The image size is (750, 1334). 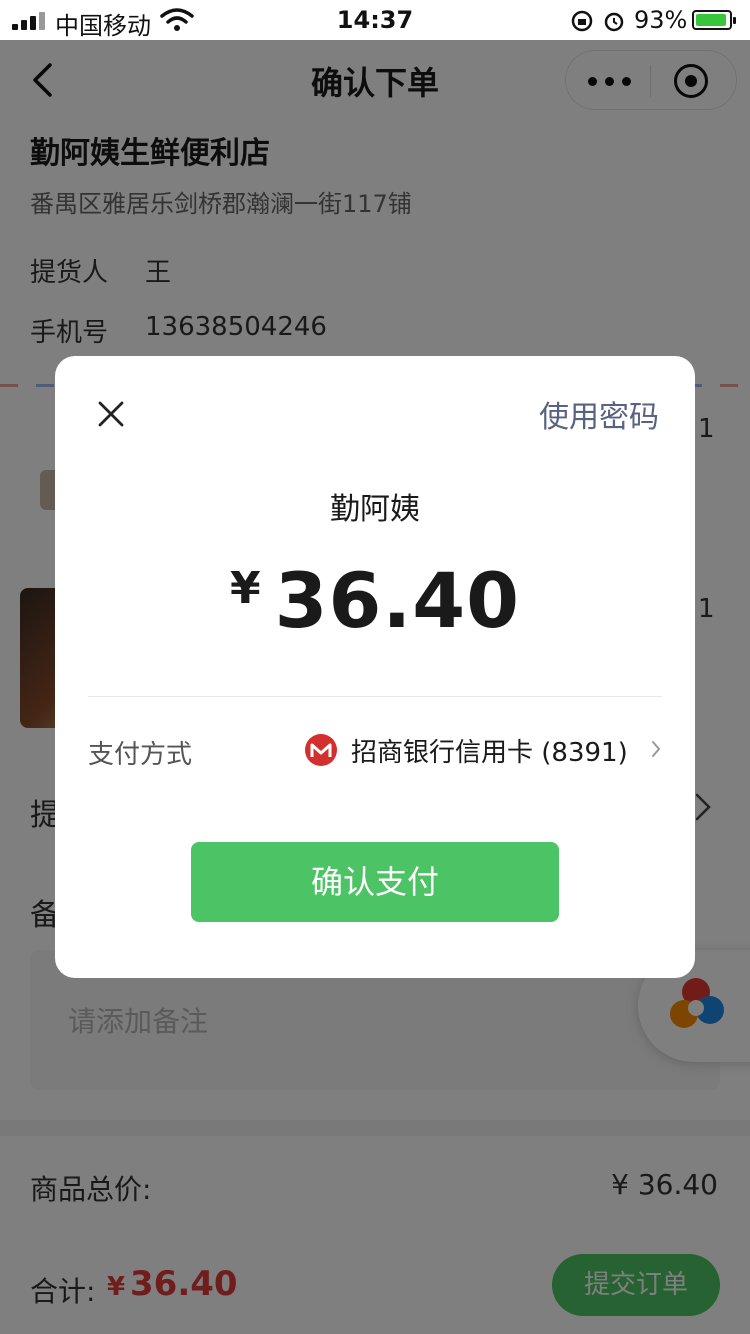 I want to click on payment-method-label: 支付方式, so click(x=140, y=755).